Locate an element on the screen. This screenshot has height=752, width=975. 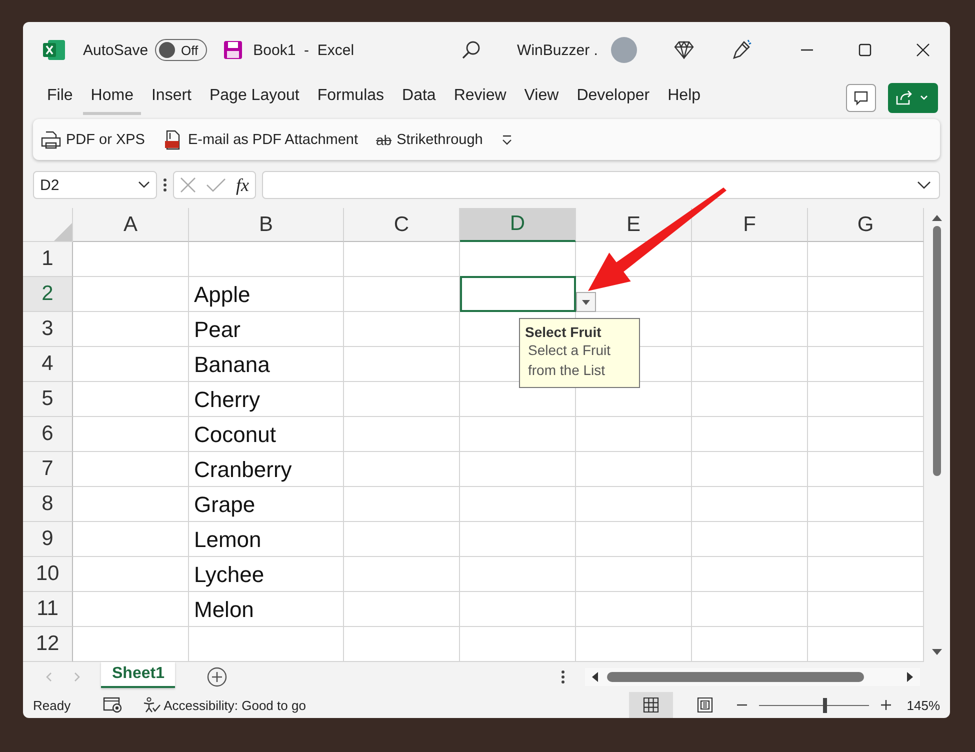
diamond-icon is located at coordinates (684, 50).